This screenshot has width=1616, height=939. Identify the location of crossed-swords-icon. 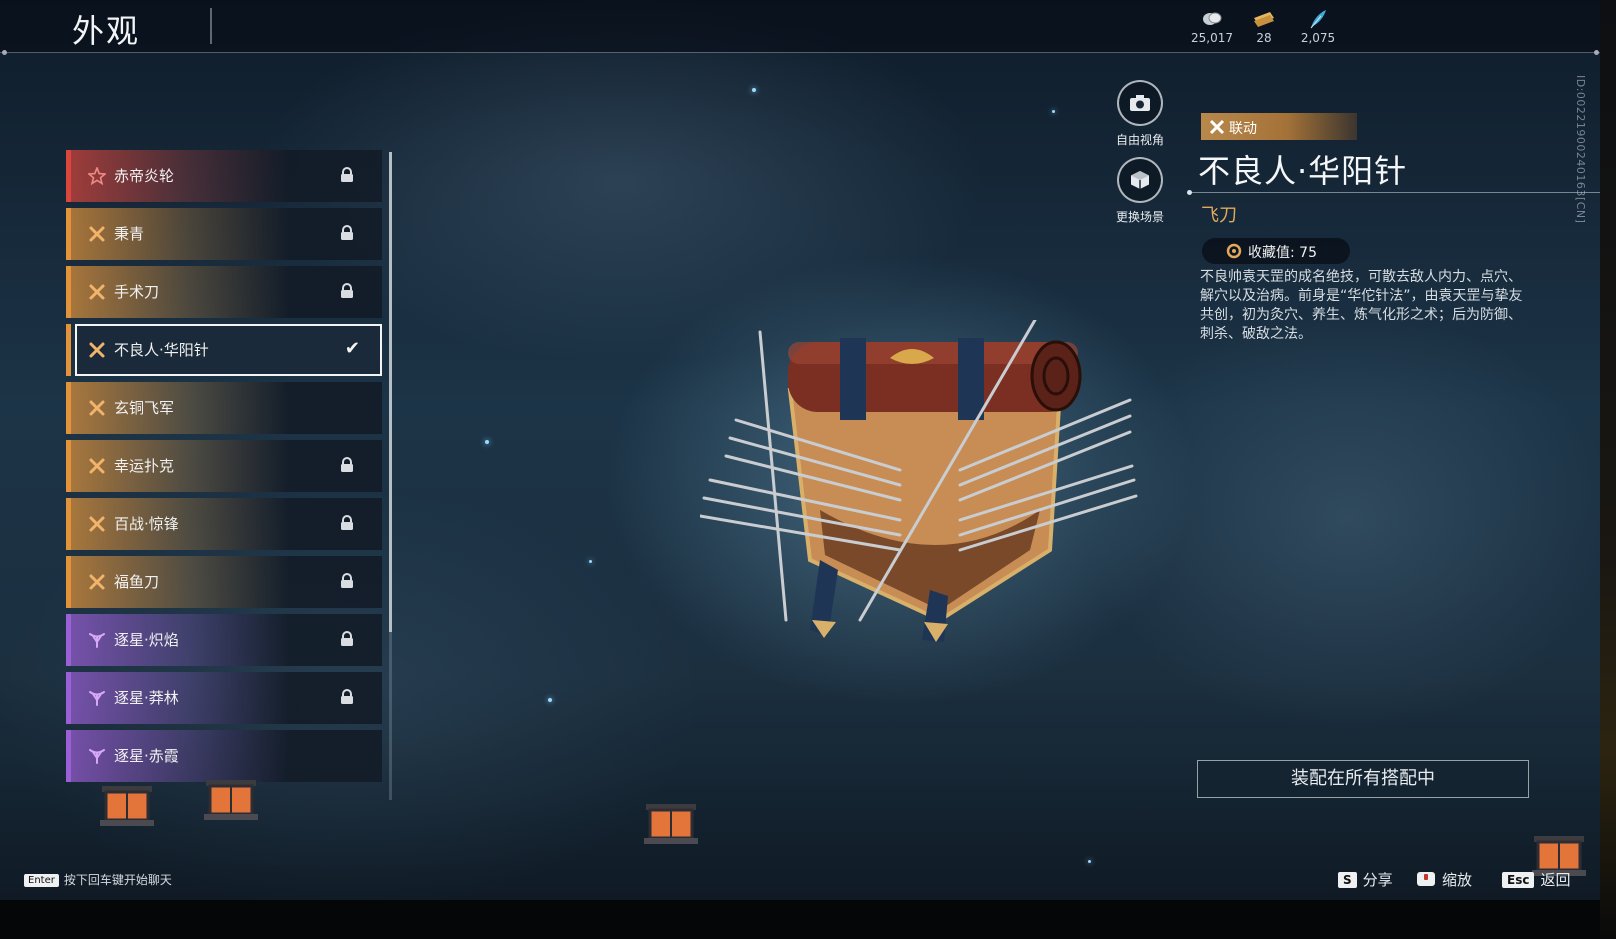
(1217, 127).